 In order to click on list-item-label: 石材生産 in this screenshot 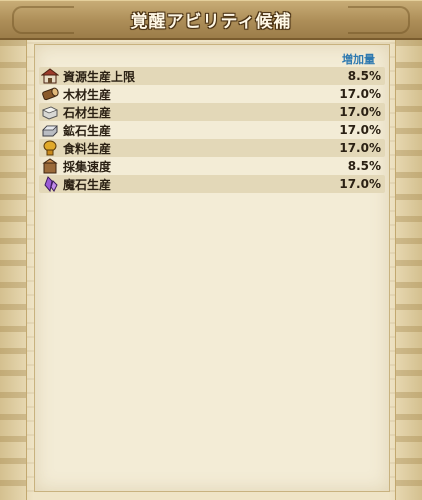, I will do `click(87, 112)`.